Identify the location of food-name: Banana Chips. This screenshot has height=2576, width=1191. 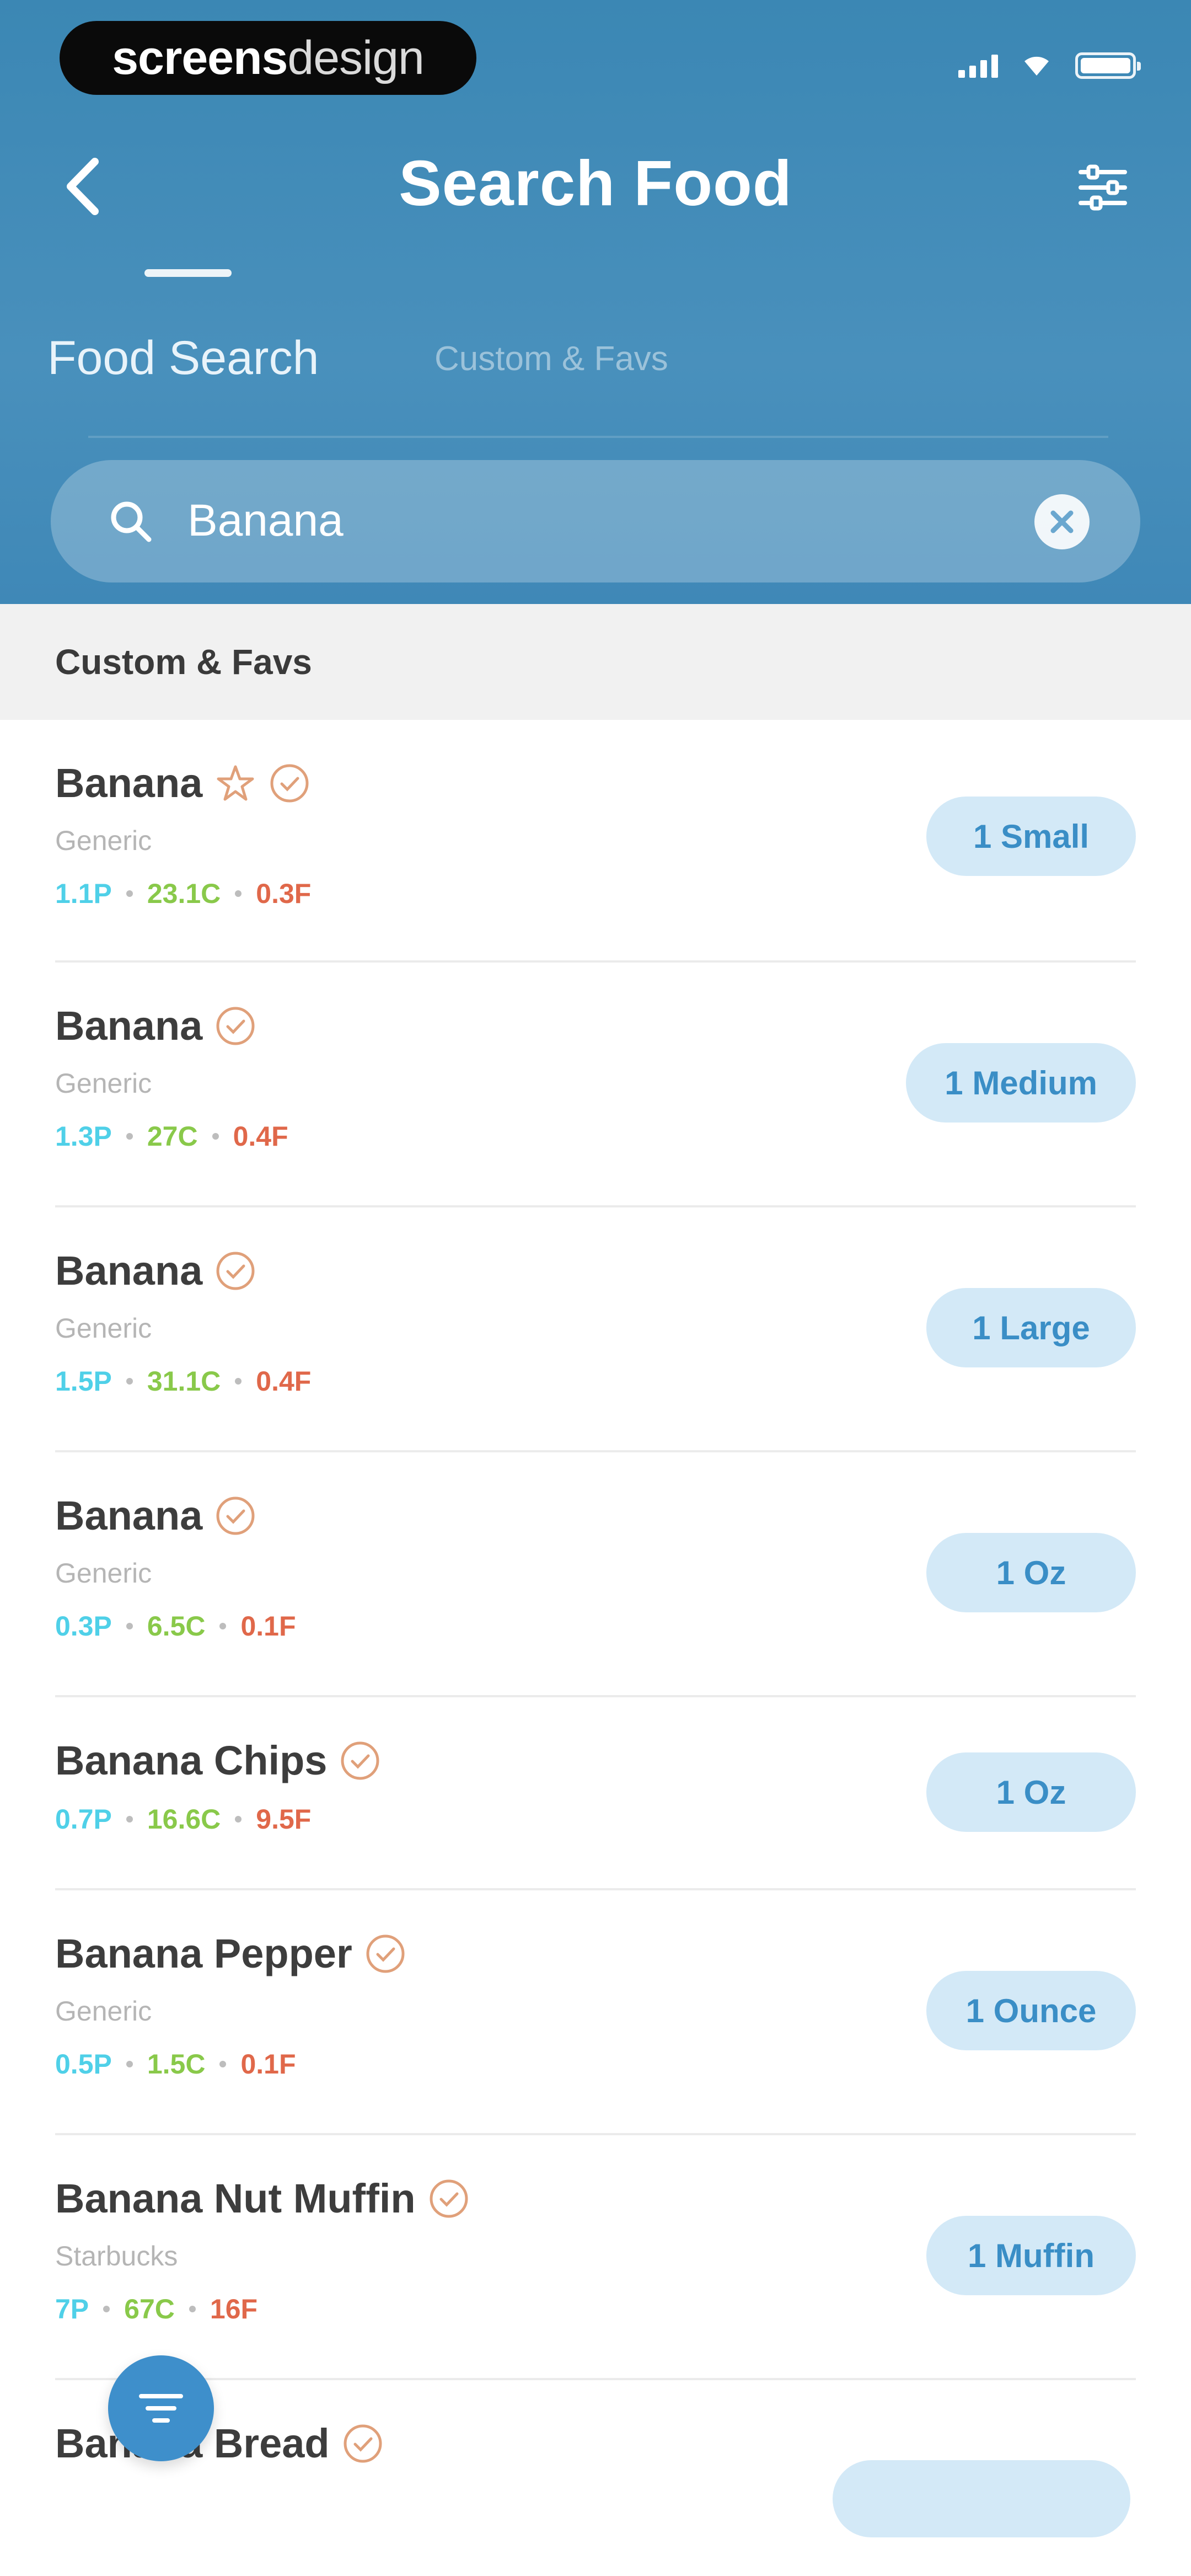
(191, 1760).